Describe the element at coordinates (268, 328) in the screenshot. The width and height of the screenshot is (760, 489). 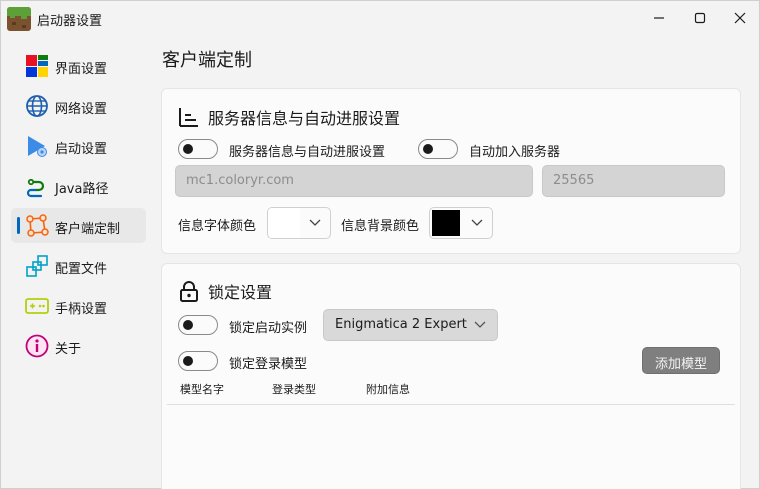
I see `lock-instance-label: 锁定启动实例` at that location.